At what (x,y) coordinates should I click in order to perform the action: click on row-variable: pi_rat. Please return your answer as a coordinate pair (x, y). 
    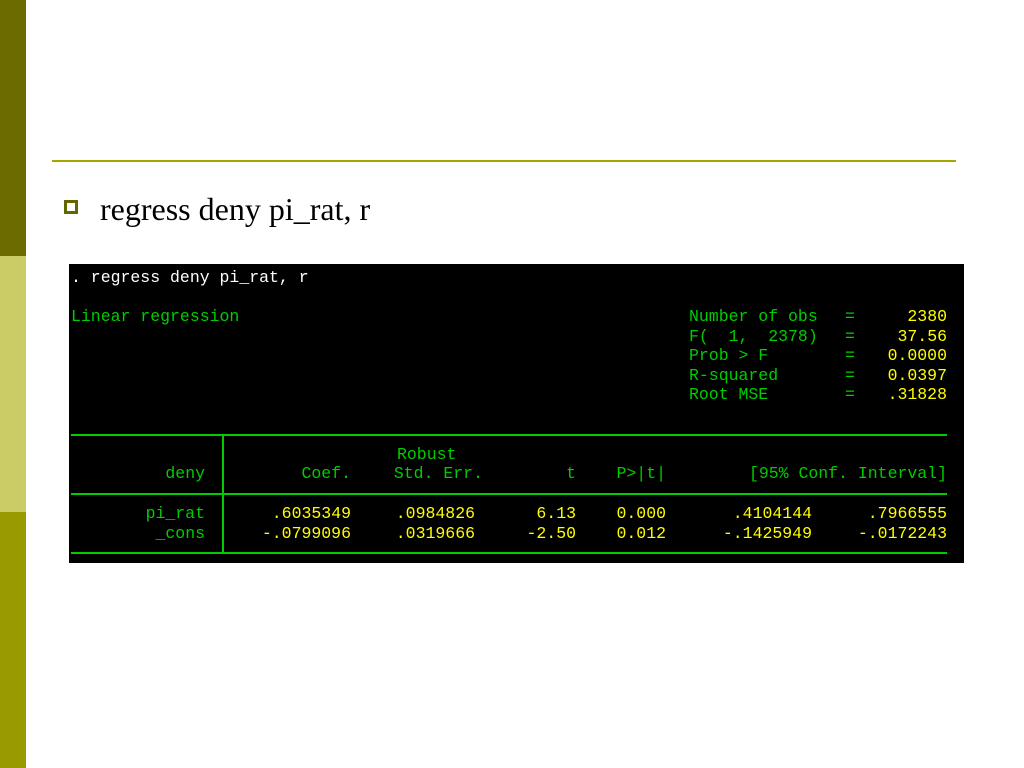
    Looking at the image, I should click on (175, 513).